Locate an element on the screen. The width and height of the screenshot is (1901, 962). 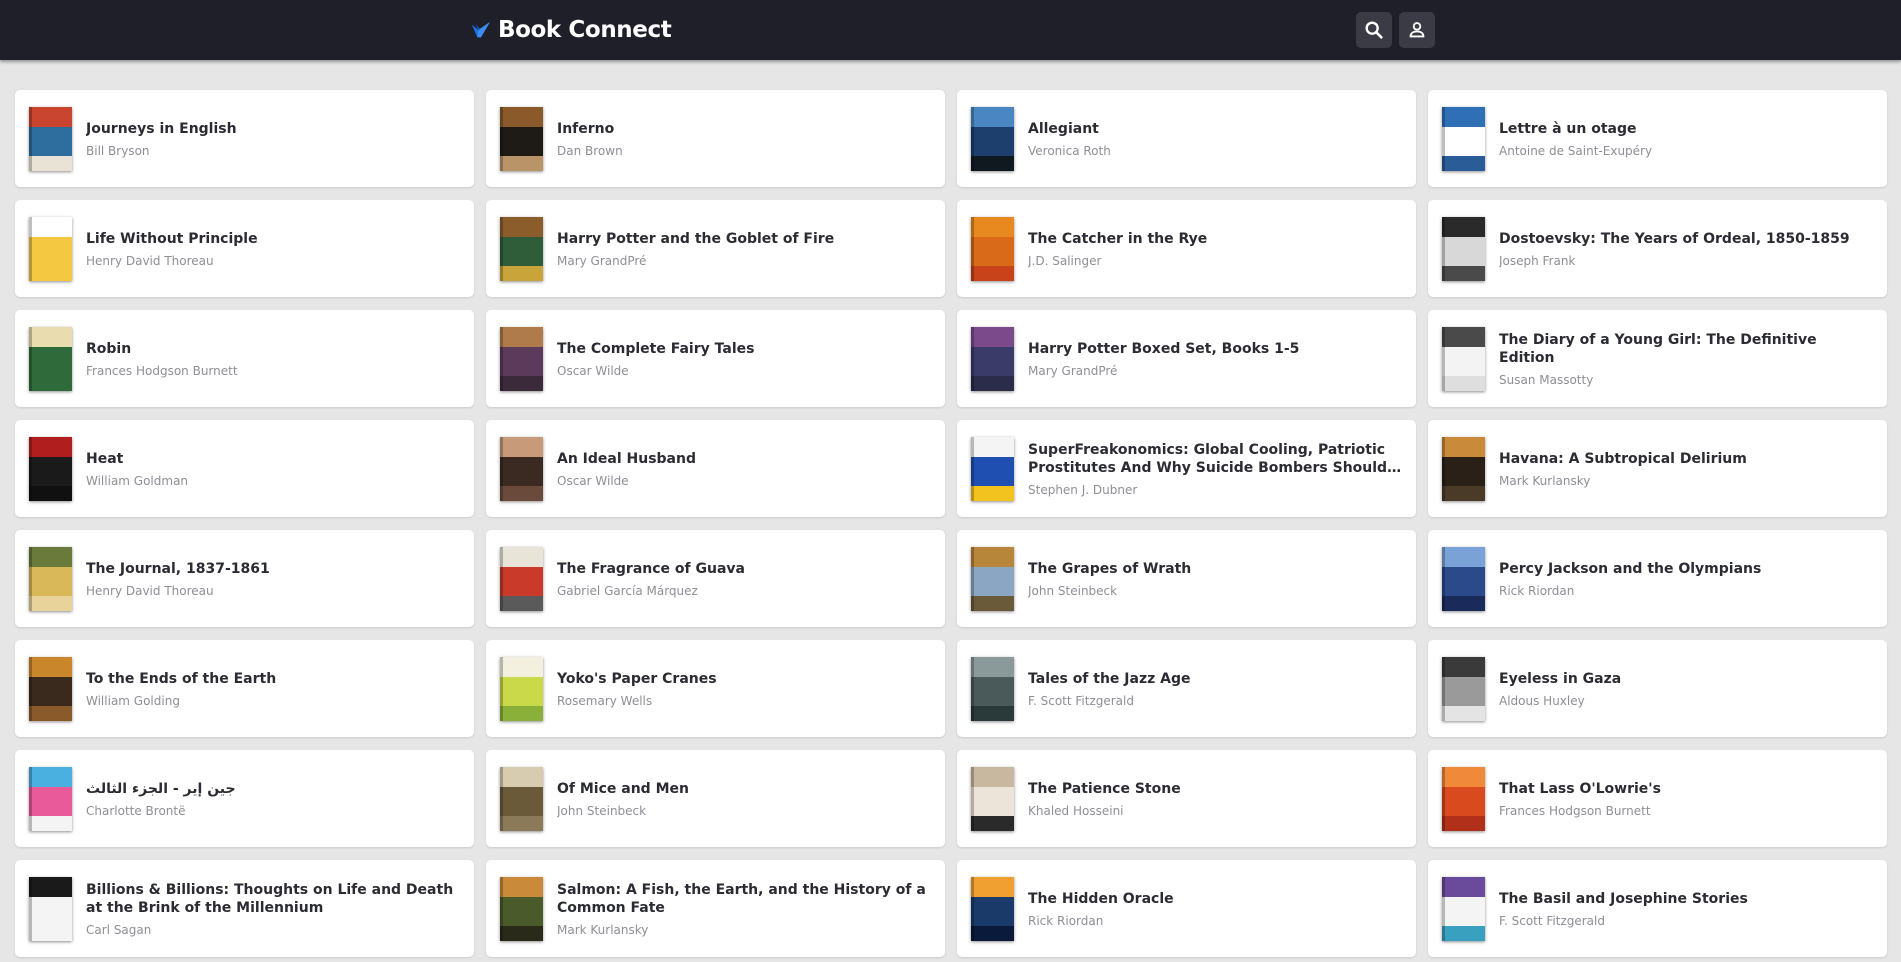
book-author: Susan Massotty is located at coordinates (1546, 379).